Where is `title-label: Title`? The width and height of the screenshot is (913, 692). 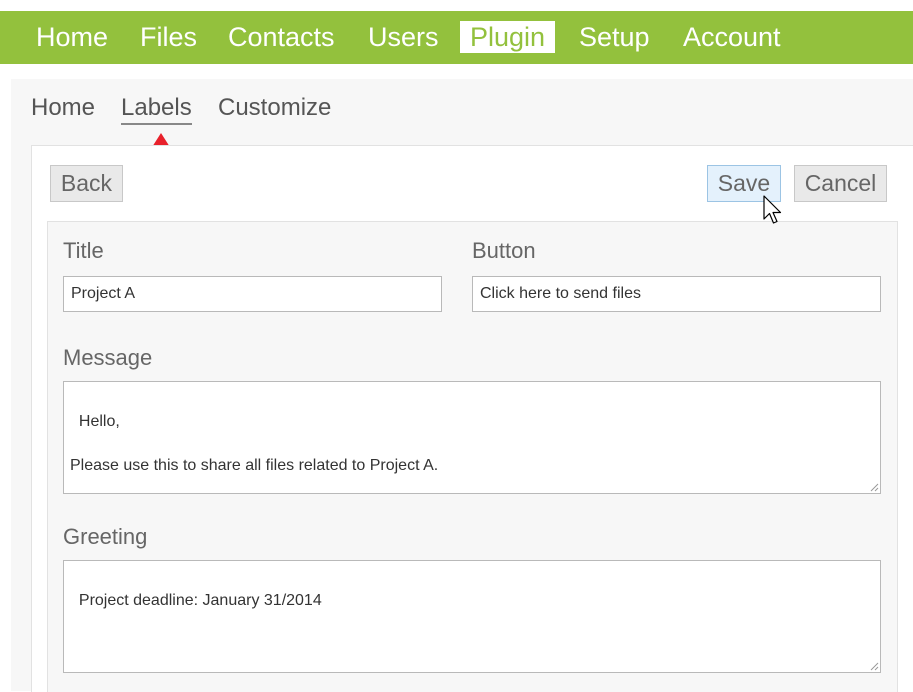 title-label: Title is located at coordinates (83, 250).